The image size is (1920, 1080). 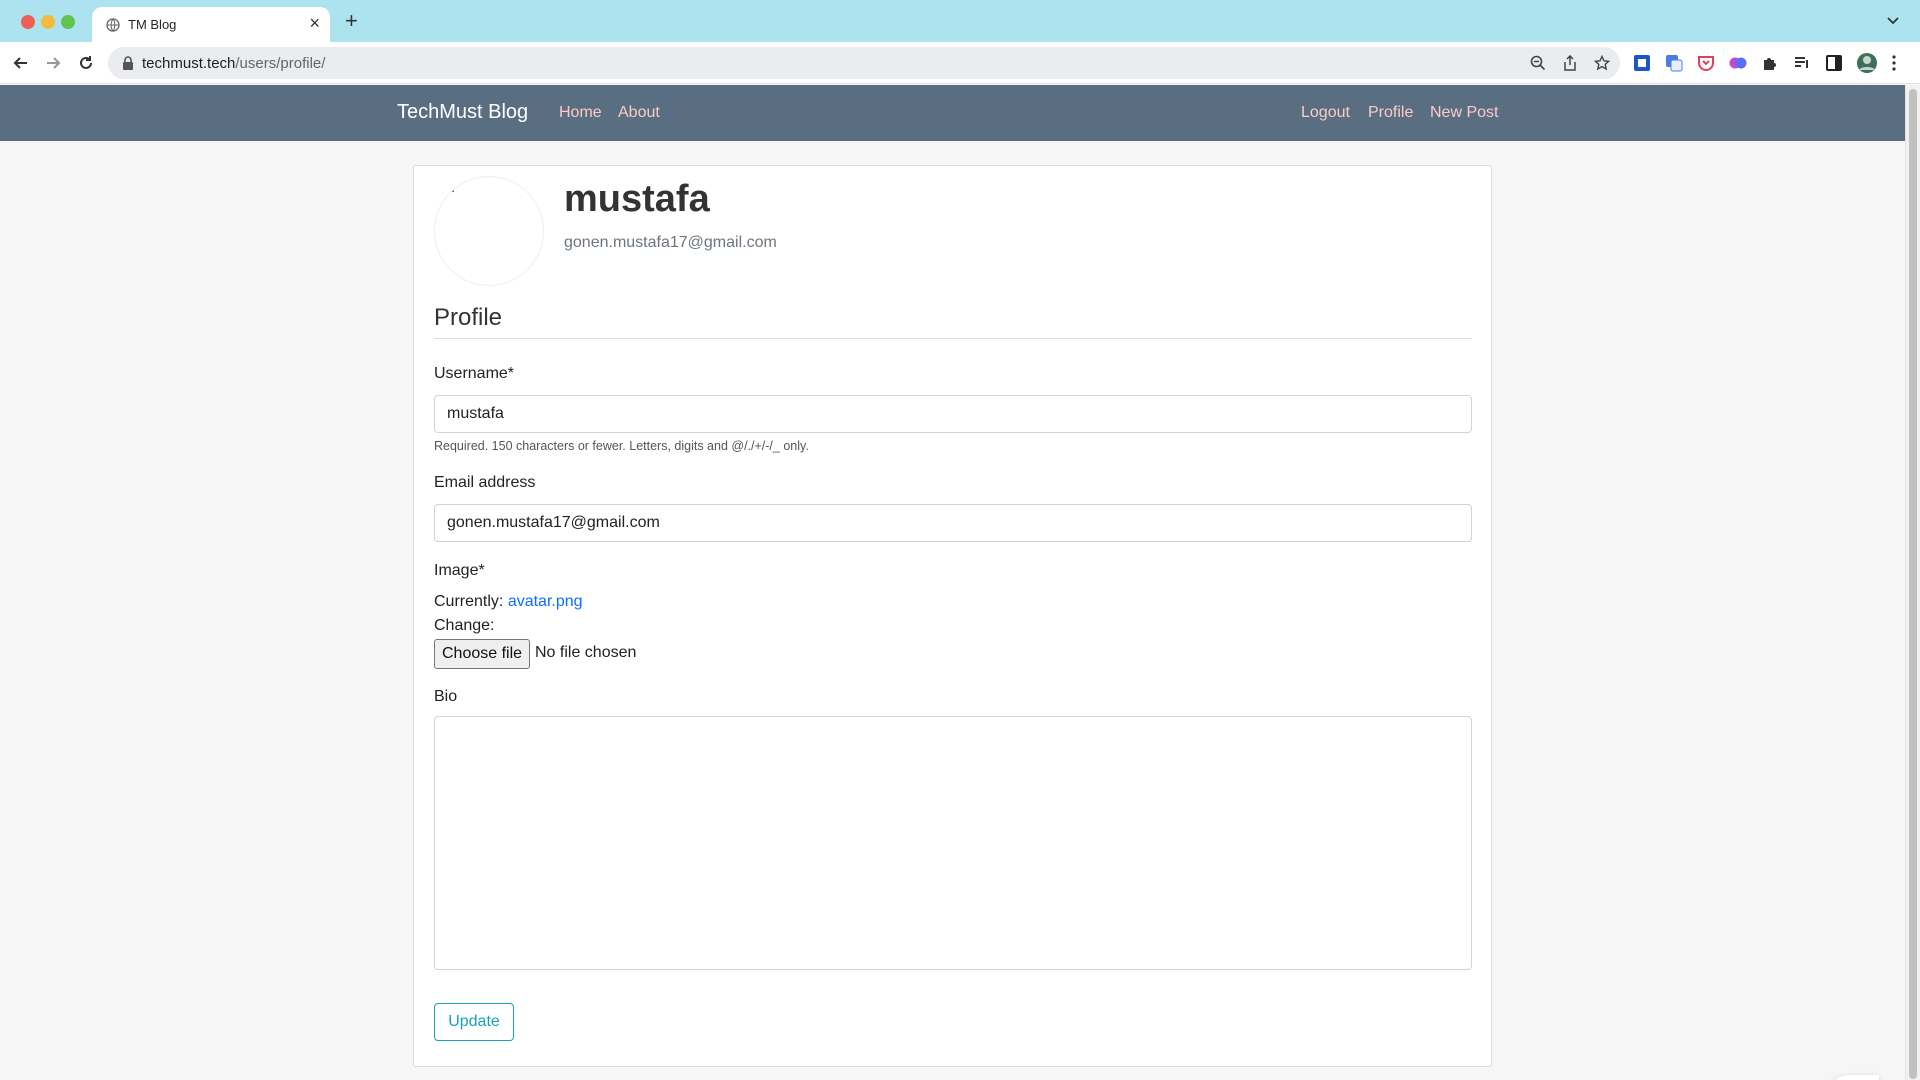 I want to click on address-bar: techmust.tech/users/profile/, so click(x=864, y=63).